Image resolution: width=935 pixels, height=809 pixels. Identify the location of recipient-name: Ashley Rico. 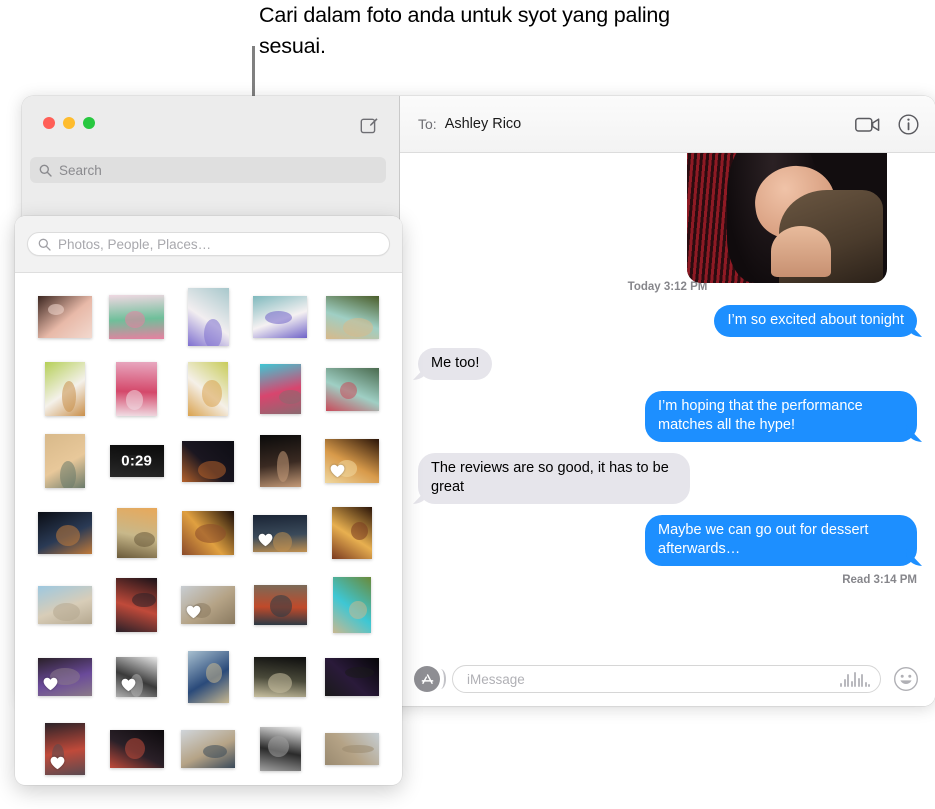
(483, 124).